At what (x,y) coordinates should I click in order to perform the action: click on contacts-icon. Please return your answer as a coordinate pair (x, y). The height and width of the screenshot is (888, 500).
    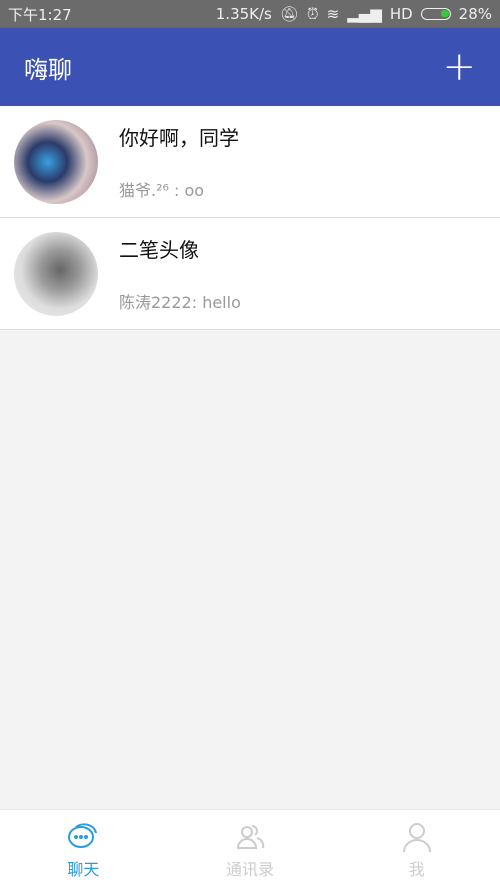
    Looking at the image, I should click on (250, 837).